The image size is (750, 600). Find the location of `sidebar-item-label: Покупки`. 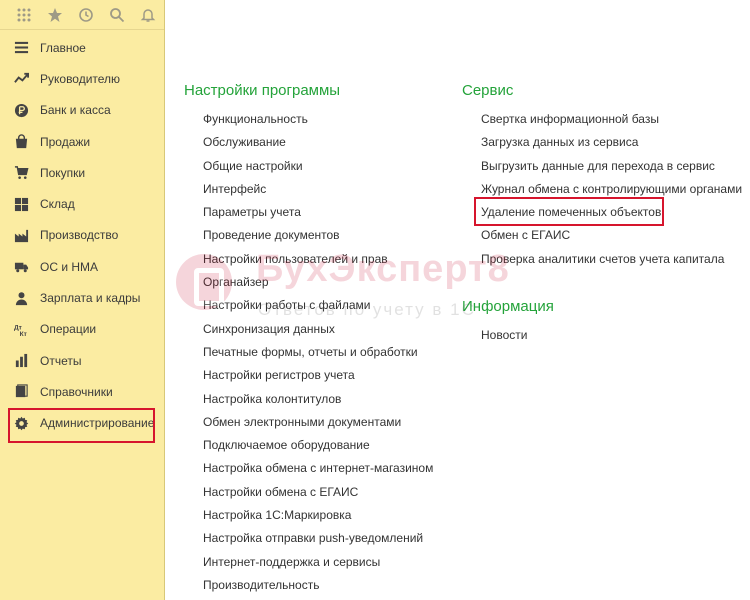

sidebar-item-label: Покупки is located at coordinates (63, 172).